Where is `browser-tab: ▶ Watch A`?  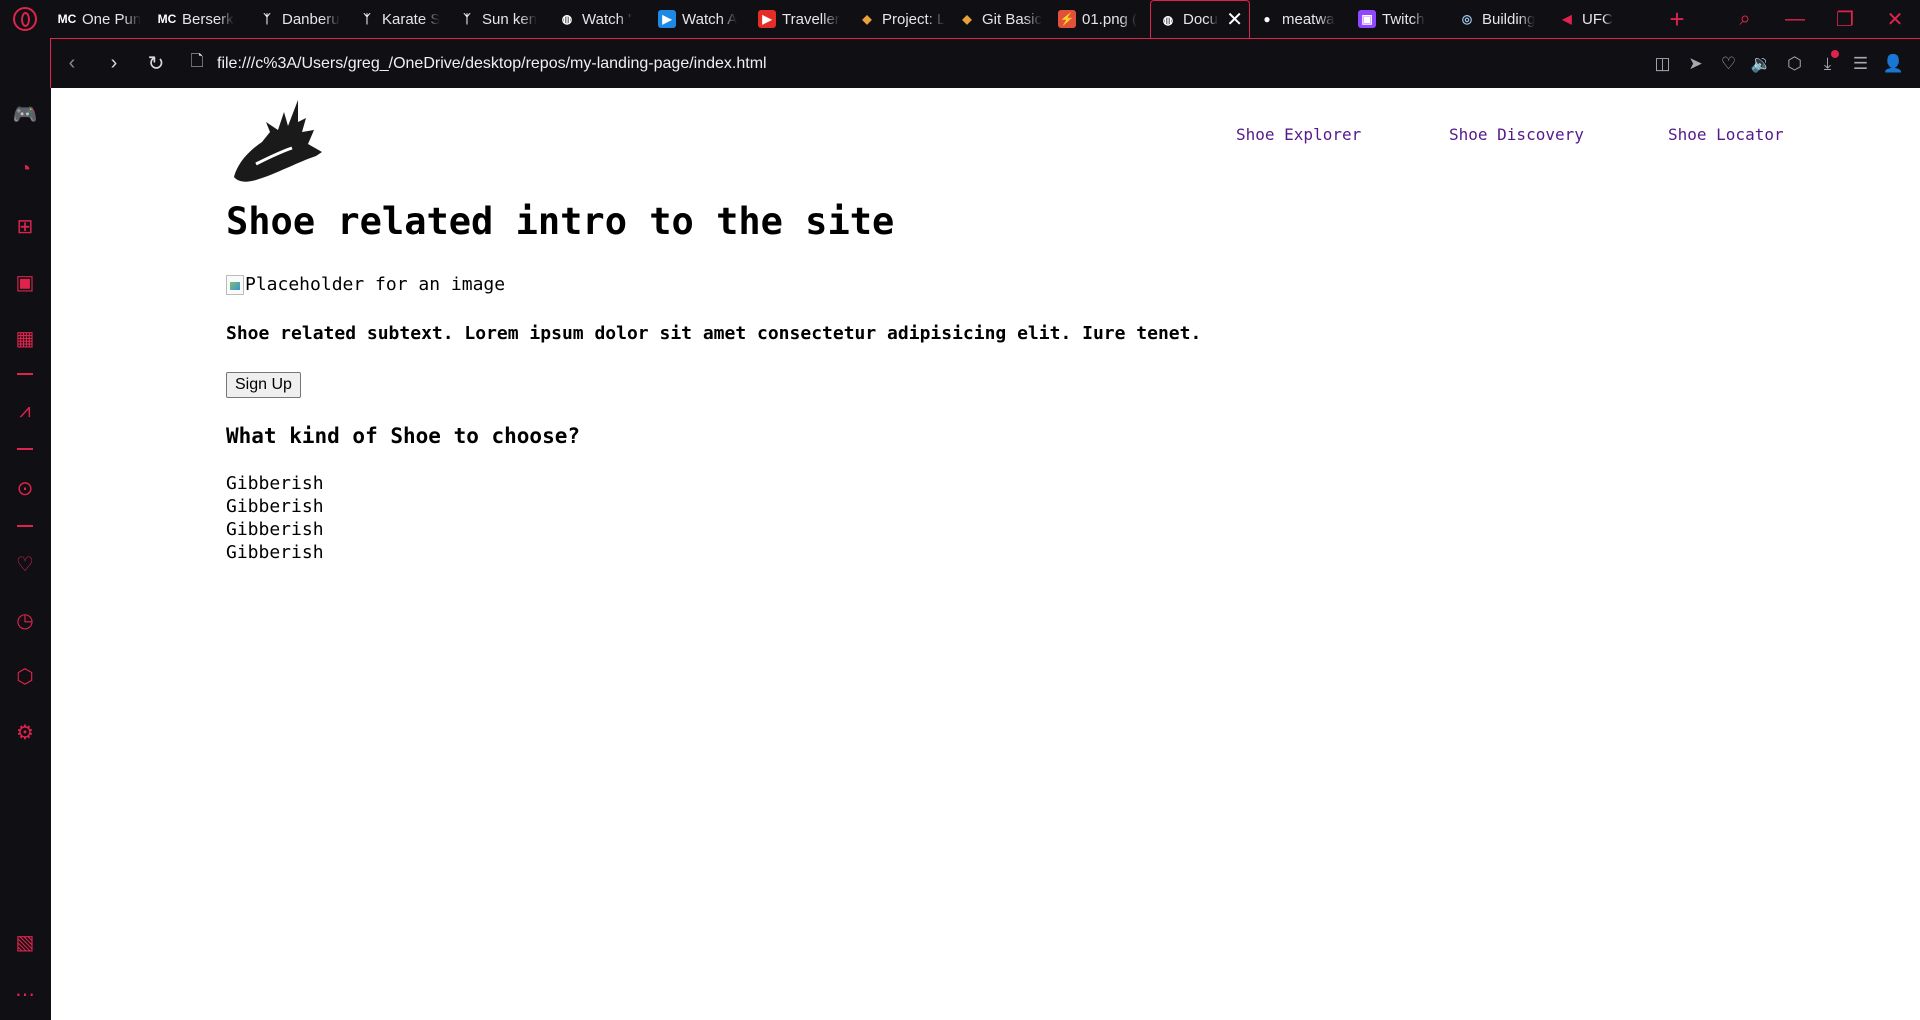
browser-tab: ▶ Watch A is located at coordinates (700, 19).